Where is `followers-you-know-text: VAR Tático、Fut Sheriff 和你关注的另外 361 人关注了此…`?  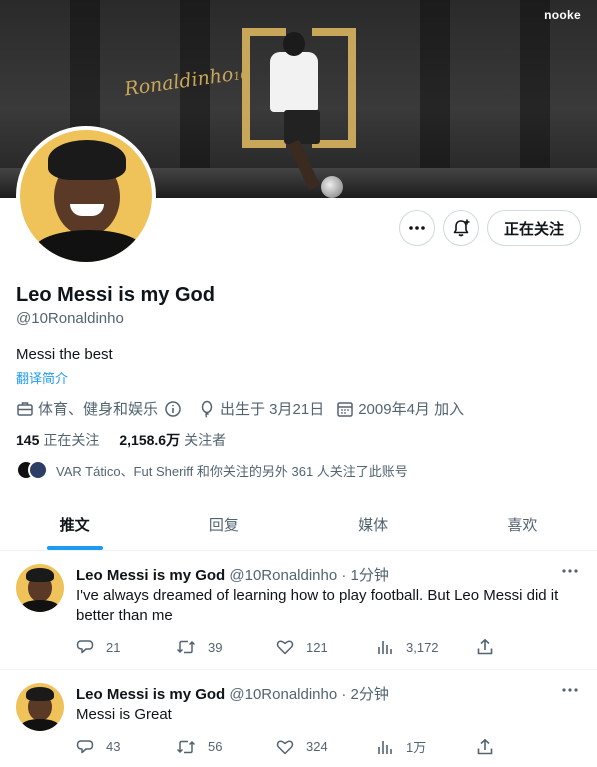 followers-you-know-text: VAR Tático、Fut Sheriff 和你关注的另外 361 人关注了此… is located at coordinates (232, 471).